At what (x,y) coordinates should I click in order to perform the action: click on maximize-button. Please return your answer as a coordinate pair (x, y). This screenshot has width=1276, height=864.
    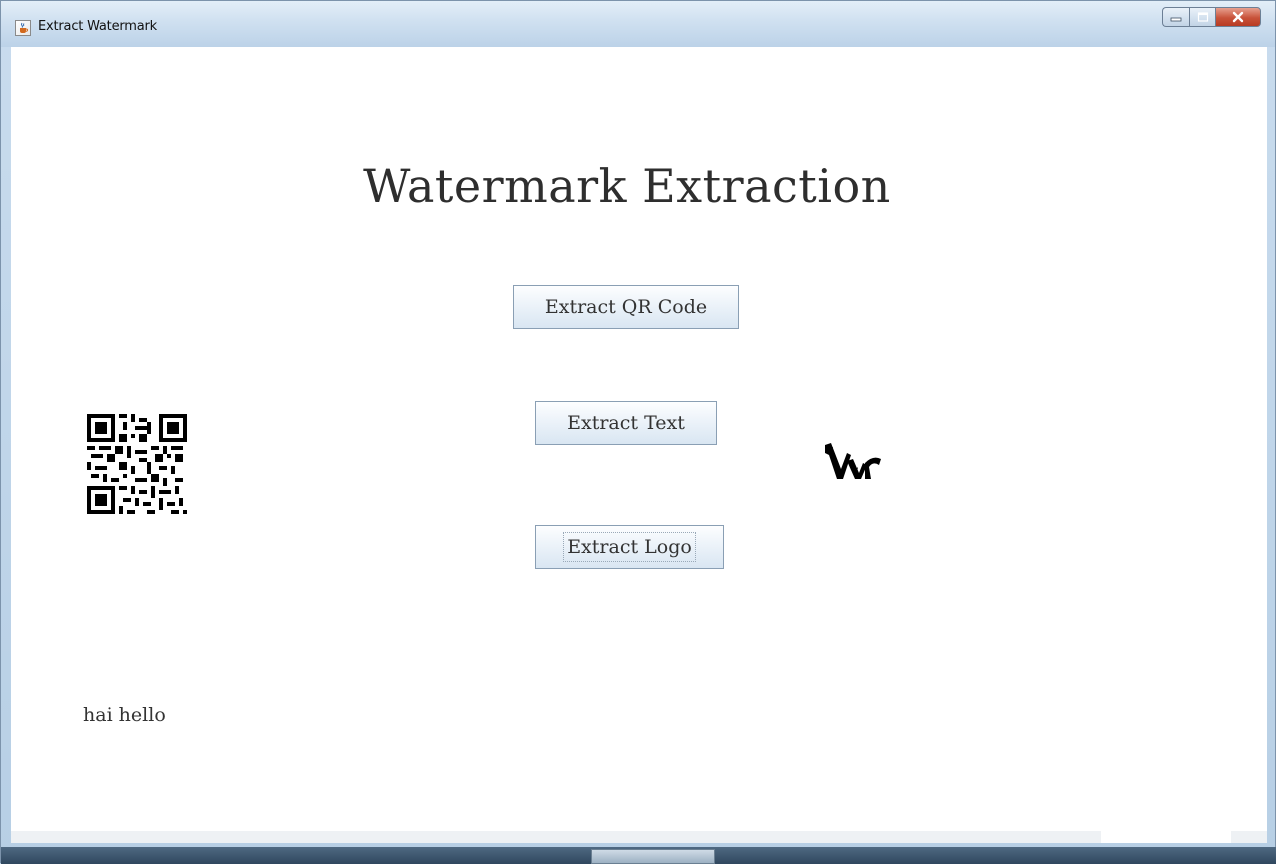
    Looking at the image, I should click on (1202, 17).